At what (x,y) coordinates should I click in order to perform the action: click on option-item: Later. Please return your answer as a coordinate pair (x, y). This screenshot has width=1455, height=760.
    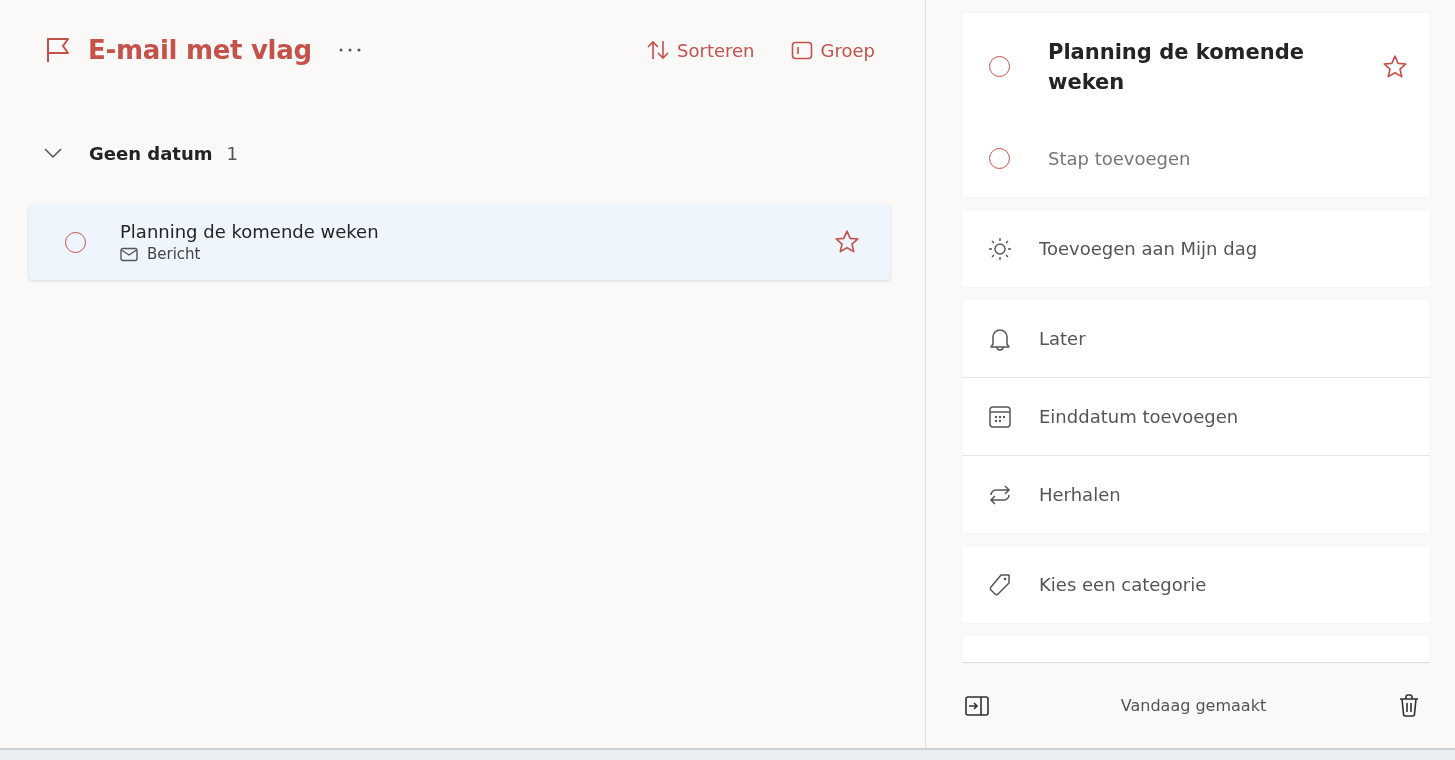
    Looking at the image, I should click on (1062, 338).